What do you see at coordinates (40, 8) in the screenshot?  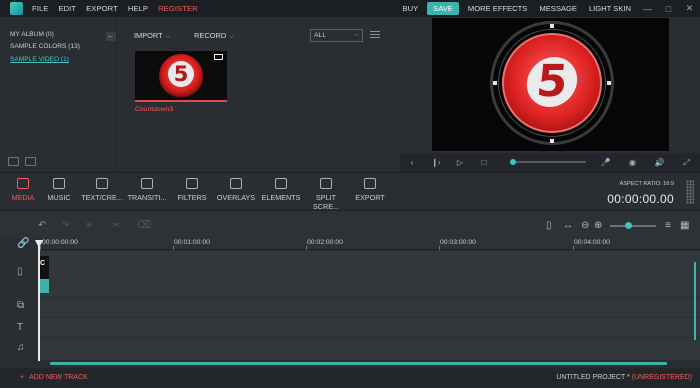 I see `menu-file: FILE` at bounding box center [40, 8].